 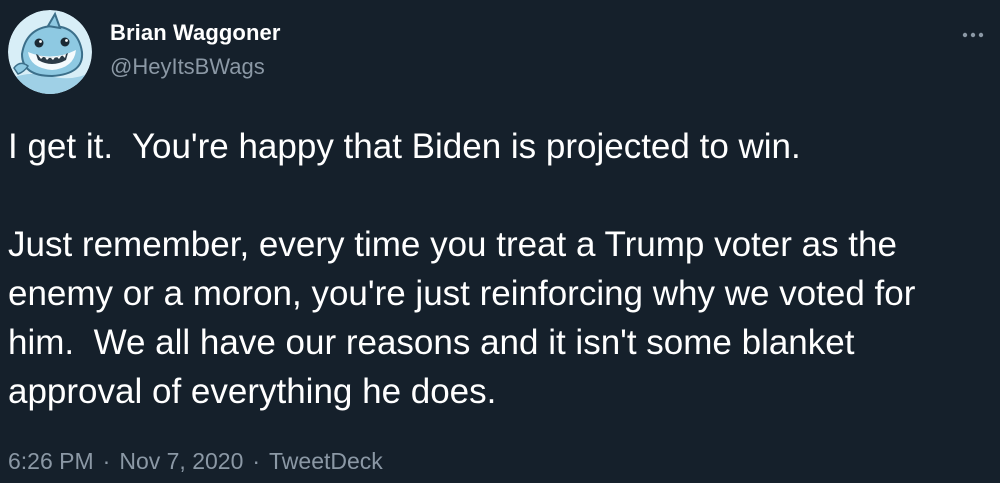 I want to click on tweet-meta: 6:26 PM · Nov 7, 2020 · TweetDeck, so click(x=195, y=461).